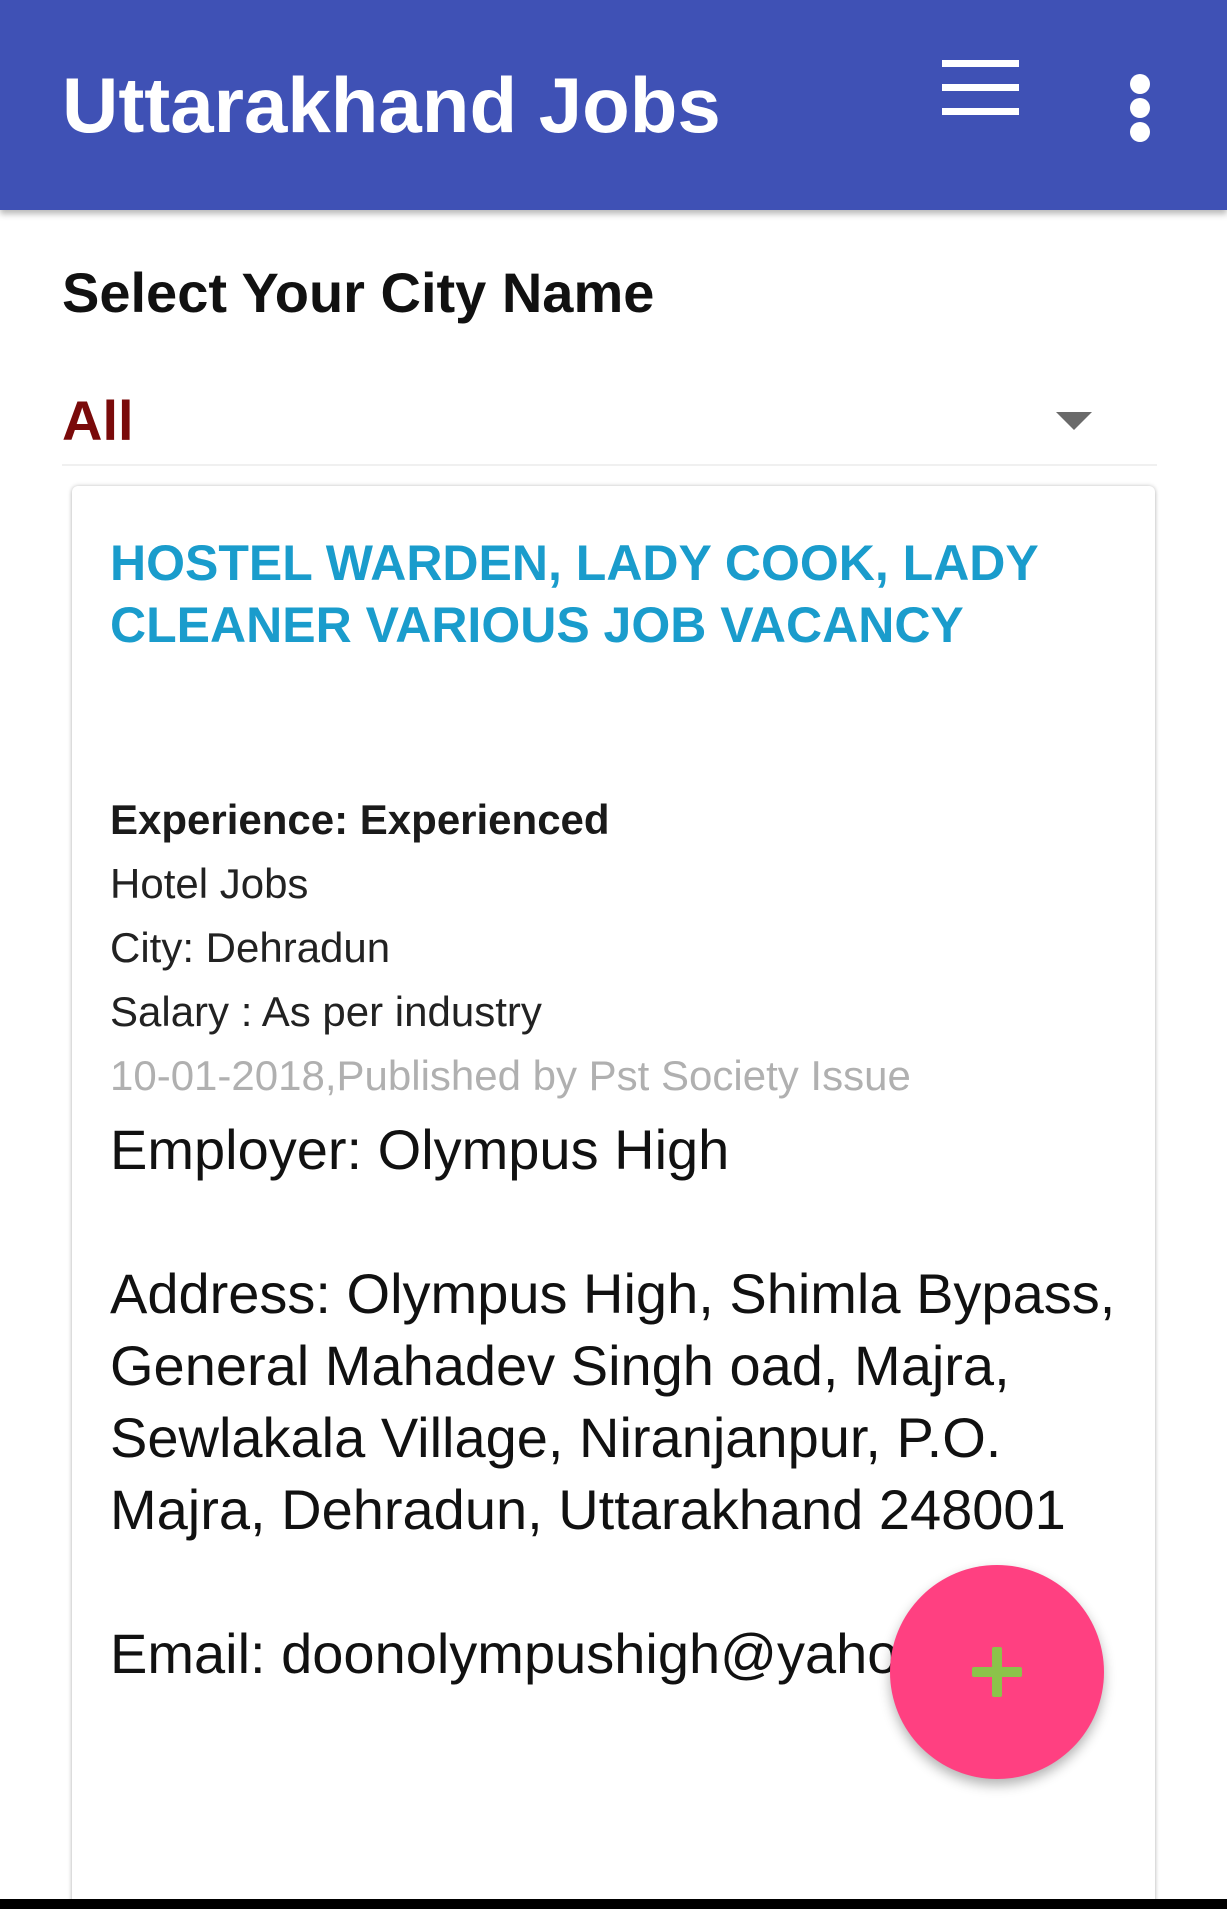  What do you see at coordinates (326, 1011) in the screenshot?
I see `job-salary: Salary : As per industry` at bounding box center [326, 1011].